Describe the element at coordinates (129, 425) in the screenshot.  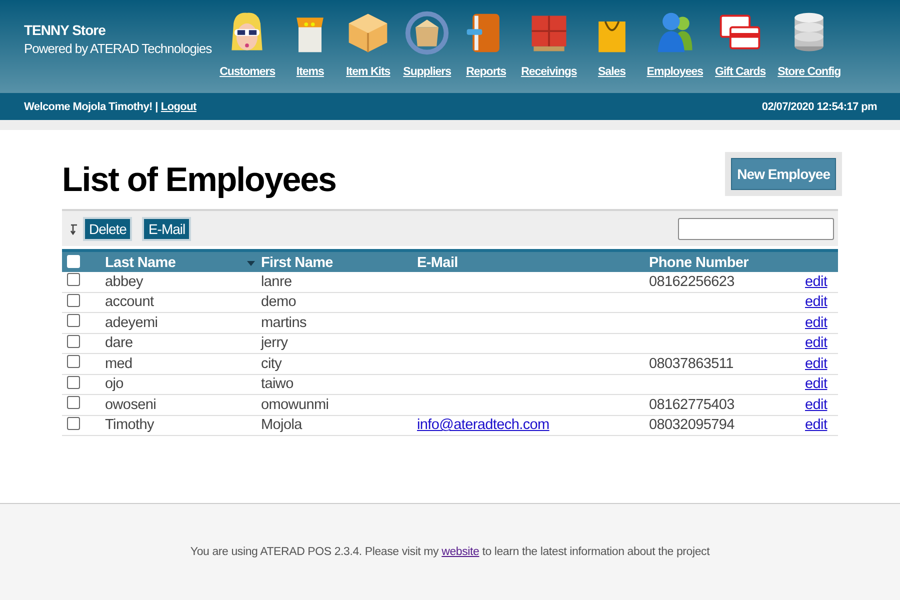
I see `table-cell: Timothy` at that location.